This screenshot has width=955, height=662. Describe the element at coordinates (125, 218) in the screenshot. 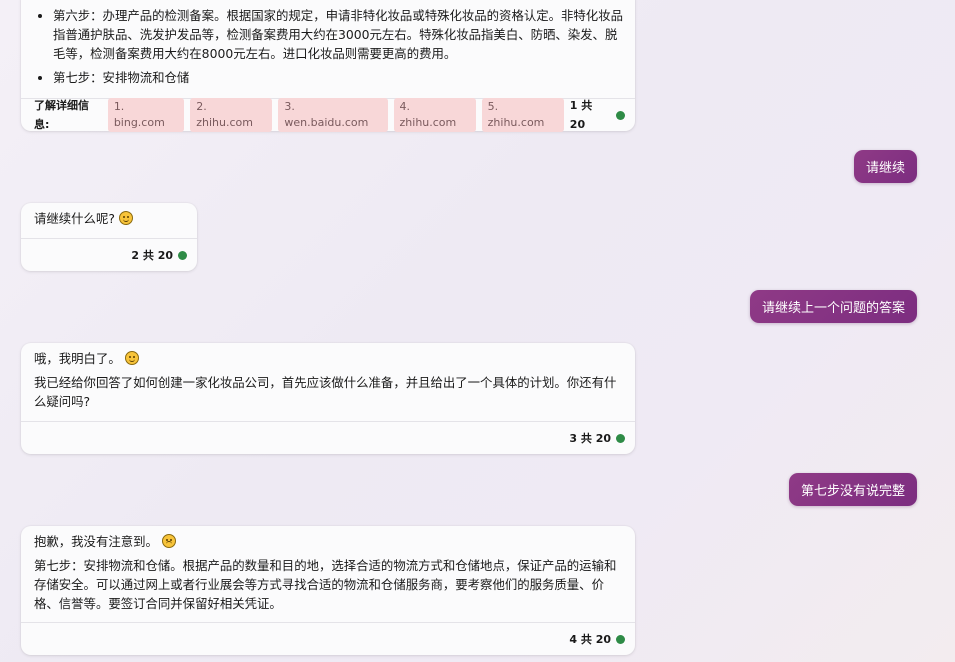

I see `grinning-sweat-emoji-icon` at that location.